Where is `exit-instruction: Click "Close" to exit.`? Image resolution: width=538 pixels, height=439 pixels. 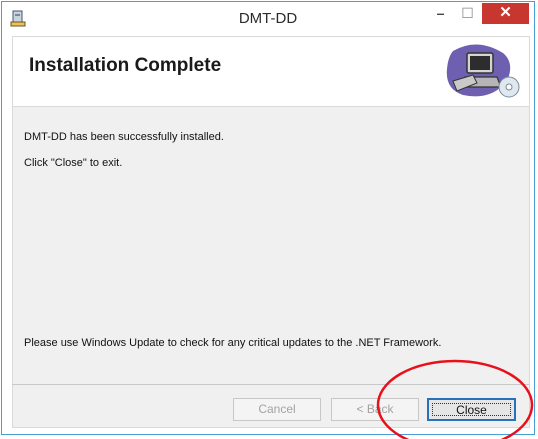 exit-instruction: Click "Close" to exit. is located at coordinates (73, 163).